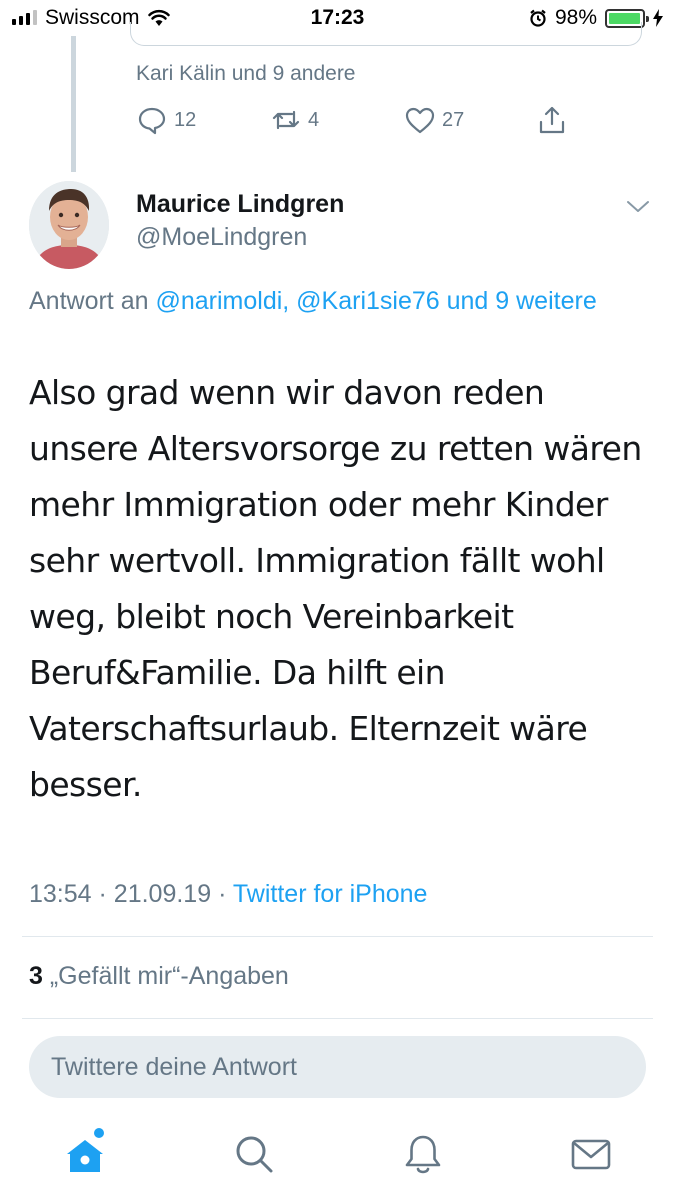 Image resolution: width=675 pixels, height=1200 pixels. What do you see at coordinates (330, 894) in the screenshot?
I see `tweet-source-link: Twitter for iPhone` at bounding box center [330, 894].